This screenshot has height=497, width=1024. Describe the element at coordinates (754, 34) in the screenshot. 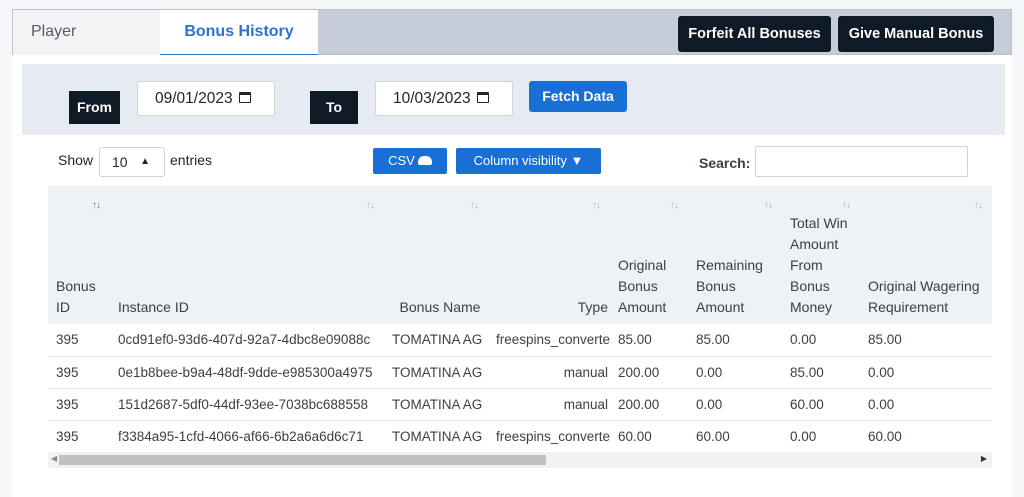

I see `forfeit-all-bonuses-button: Forfeit All Bonuses` at that location.